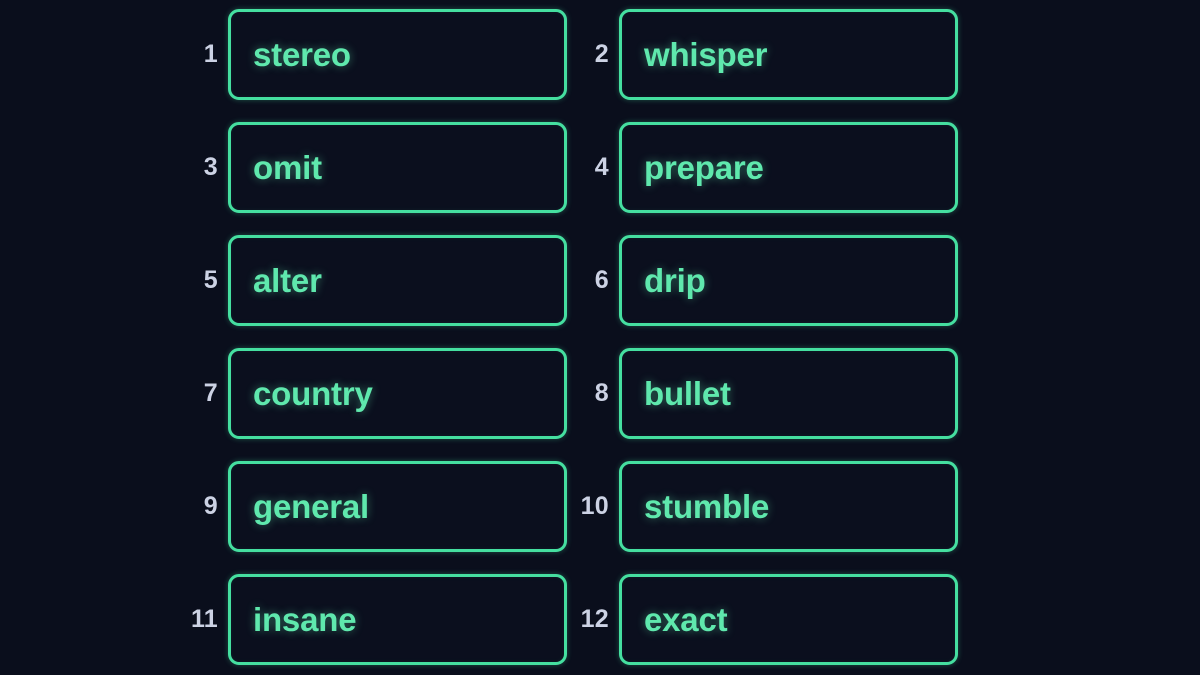  Describe the element at coordinates (210, 280) in the screenshot. I see `word-index-label: 5` at that location.